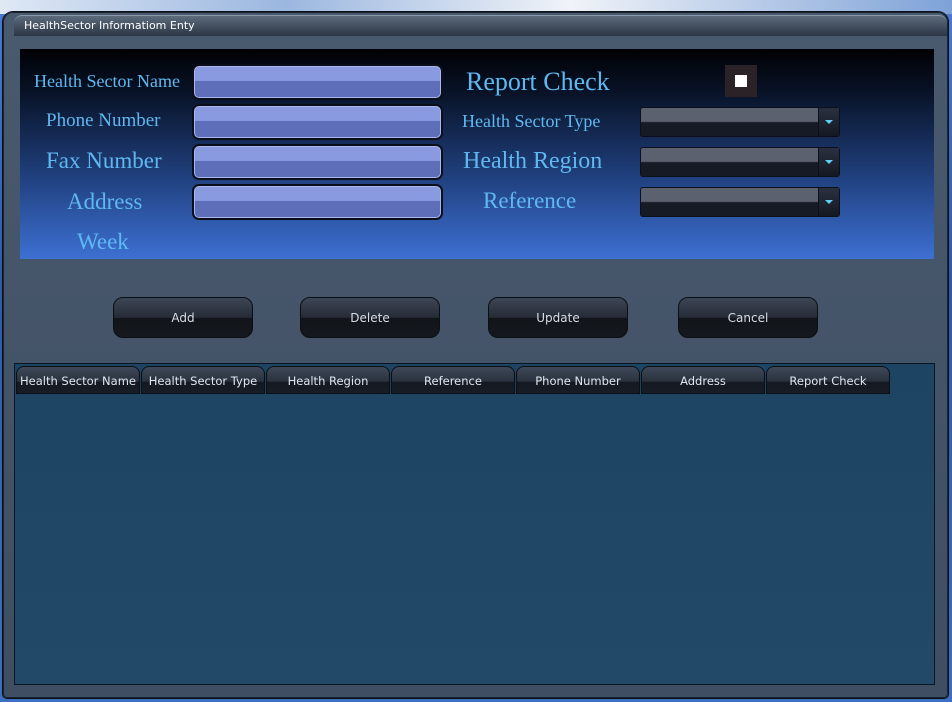  Describe the element at coordinates (103, 120) in the screenshot. I see `label-phone-number: Phone Number` at that location.